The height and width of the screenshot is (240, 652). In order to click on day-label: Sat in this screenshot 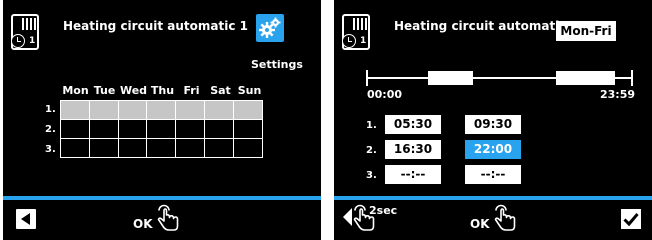, I will do `click(220, 90)`.